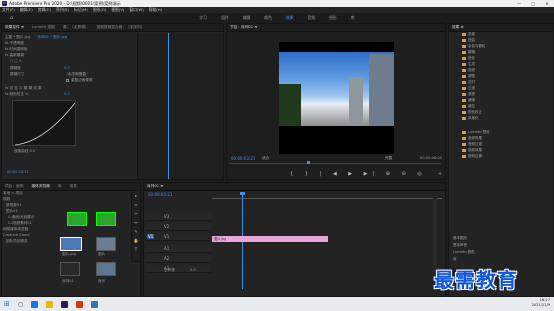  Describe the element at coordinates (43, 27) in the screenshot. I see `tab-lumetri-scopes: Lumetri 范围` at that location.